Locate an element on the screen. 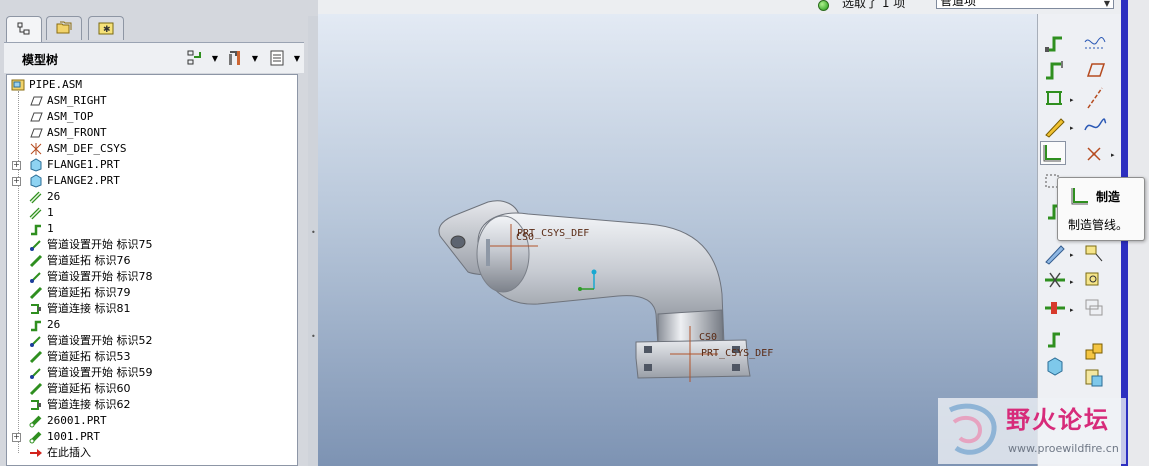 The image size is (1149, 466). tab-favorites: ✱ is located at coordinates (106, 28).